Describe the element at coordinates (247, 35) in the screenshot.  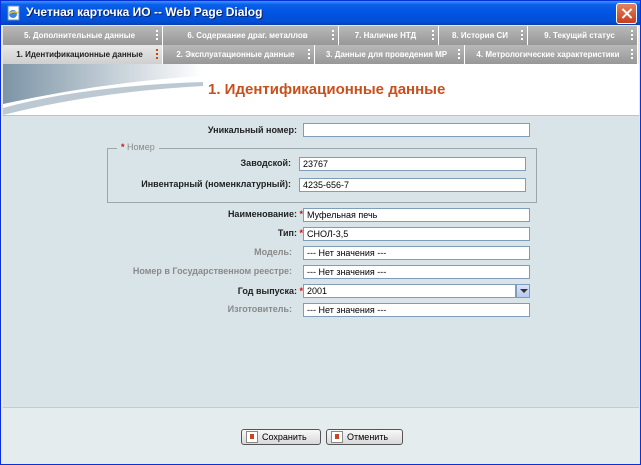
I see `tab-label: 6. Содержание драг. металлов` at that location.